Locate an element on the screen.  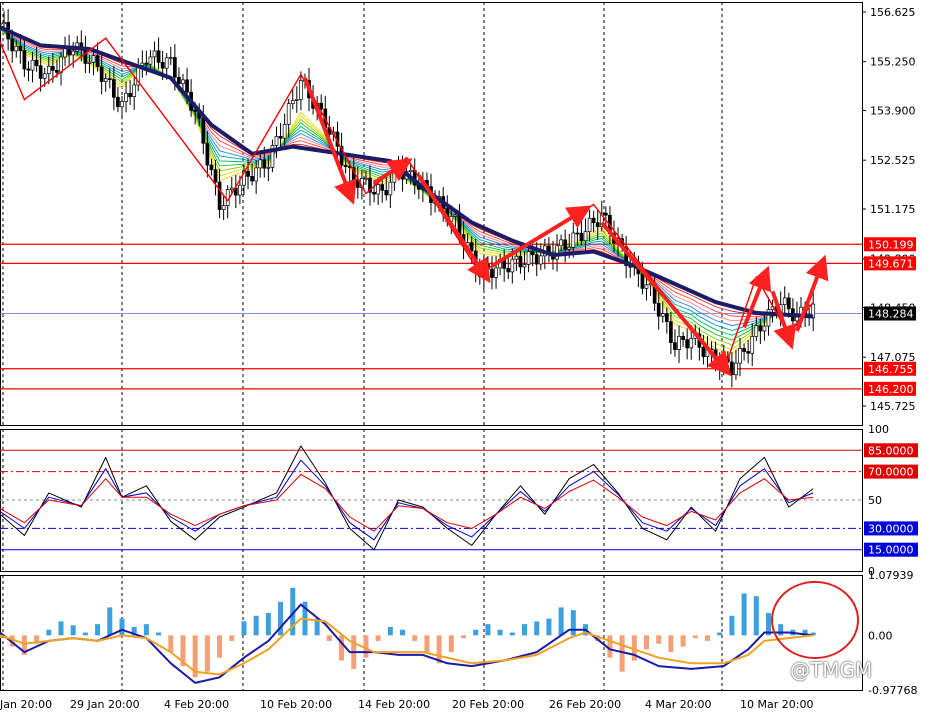
osc-level-label: 85.0000 is located at coordinates (891, 450).